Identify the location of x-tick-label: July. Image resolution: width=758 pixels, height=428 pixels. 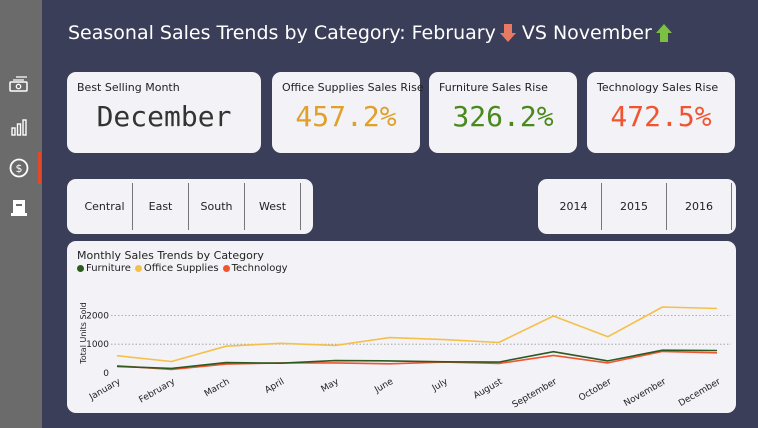
(440, 386).